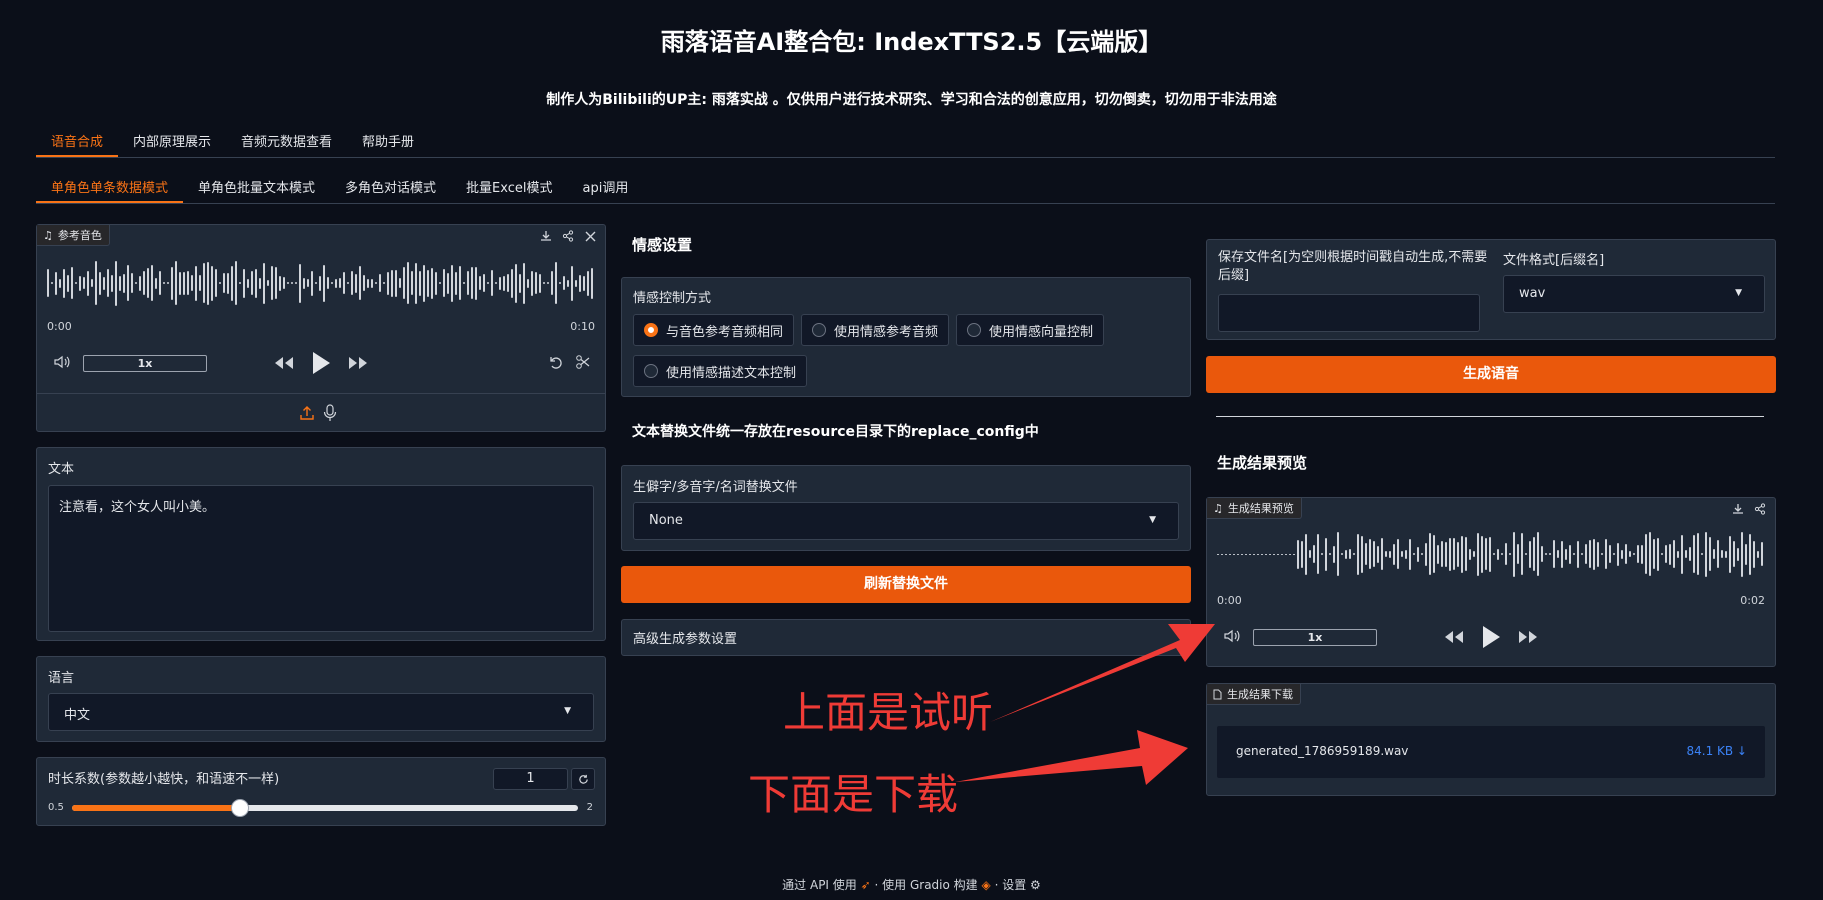  What do you see at coordinates (819, 885) in the screenshot?
I see `footer-api-link: 通过 API 使用` at bounding box center [819, 885].